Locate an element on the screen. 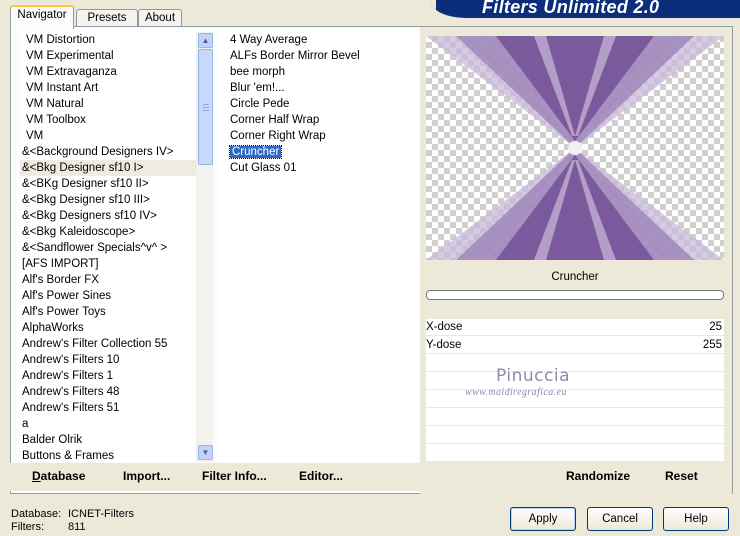 The height and width of the screenshot is (536, 740). watermark-name: Pinuccia is located at coordinates (533, 376).